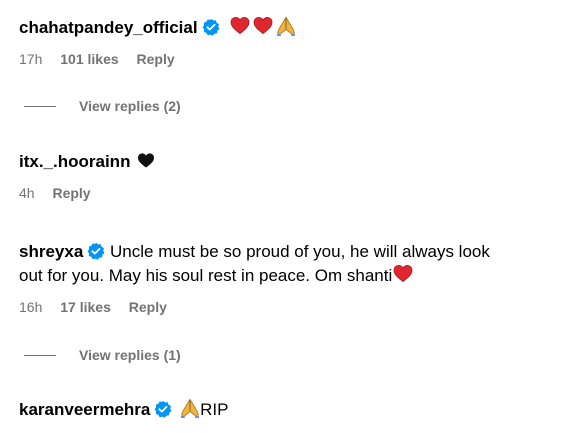 This screenshot has width=568, height=433. I want to click on username: itx._.hoorainn, so click(74, 161).